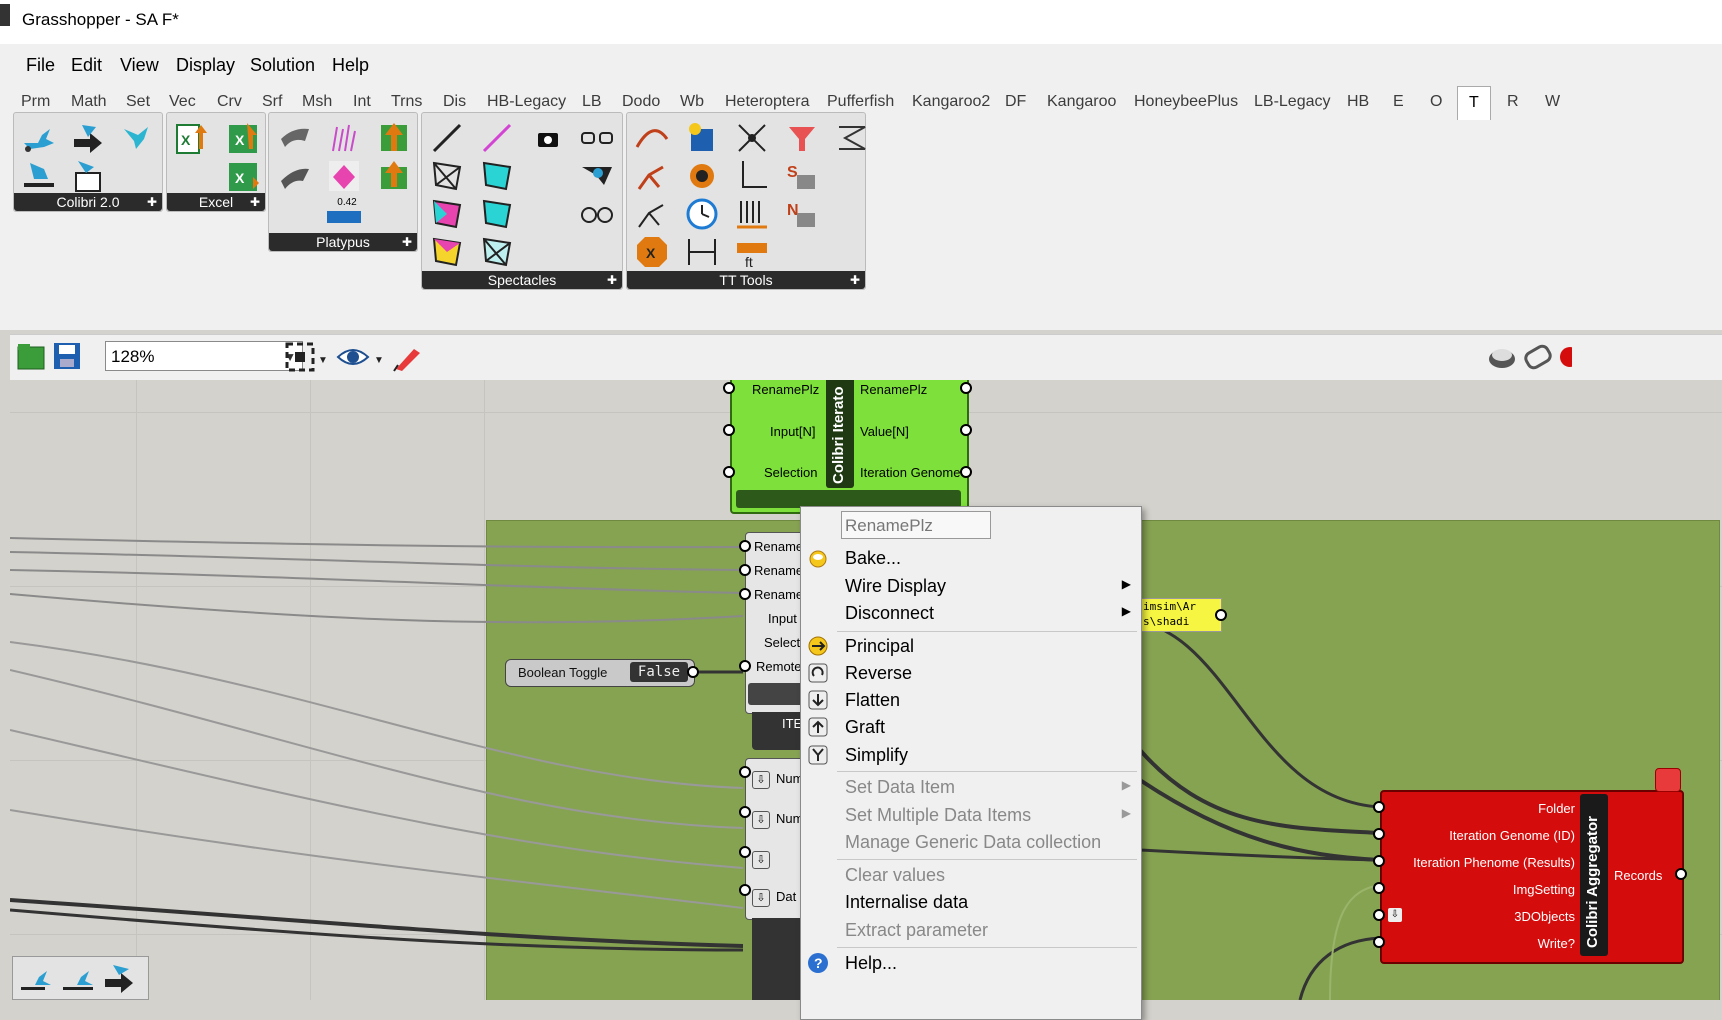 The image size is (1722, 1020). I want to click on boolean-toggle-value: False, so click(659, 672).